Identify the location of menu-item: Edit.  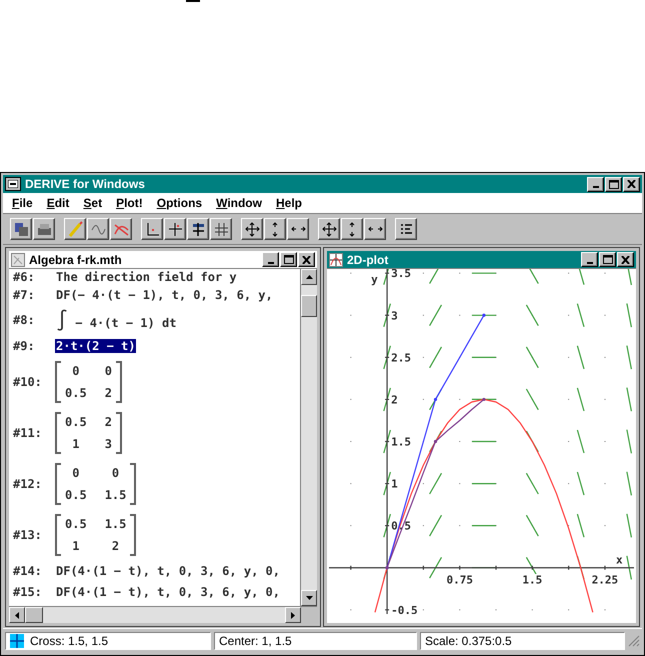
(58, 203).